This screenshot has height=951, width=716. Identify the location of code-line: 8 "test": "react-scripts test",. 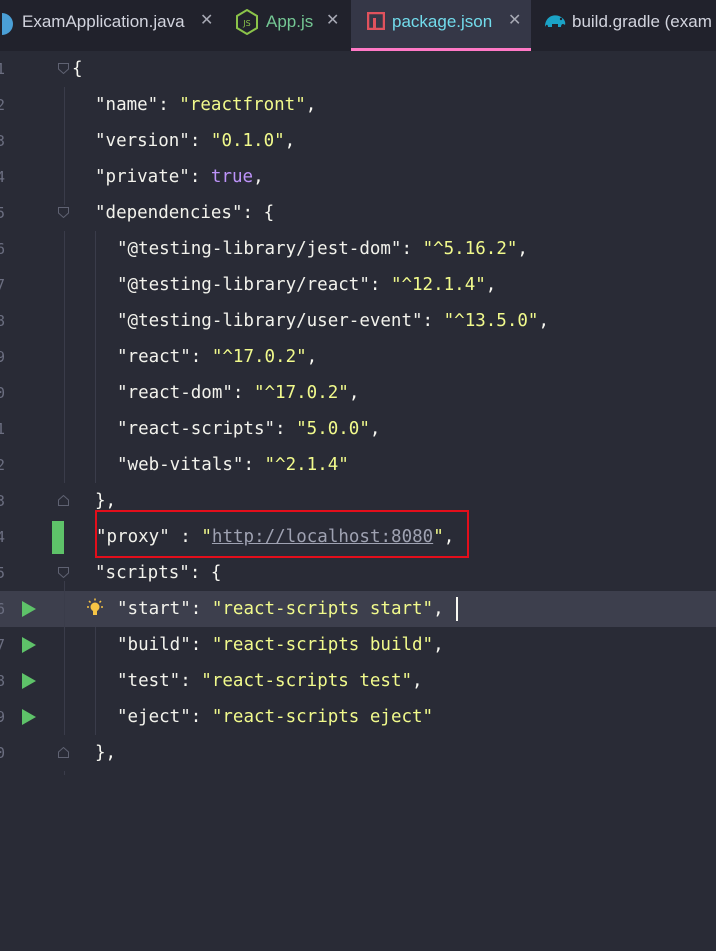
(358, 681).